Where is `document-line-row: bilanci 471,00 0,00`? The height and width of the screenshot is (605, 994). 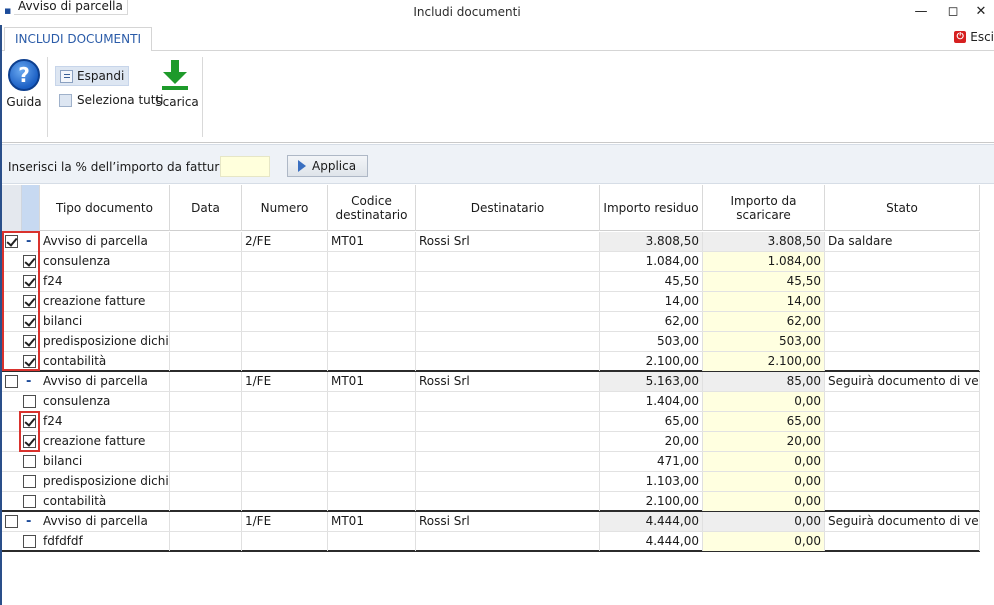 document-line-row: bilanci 471,00 0,00 is located at coordinates (491, 462).